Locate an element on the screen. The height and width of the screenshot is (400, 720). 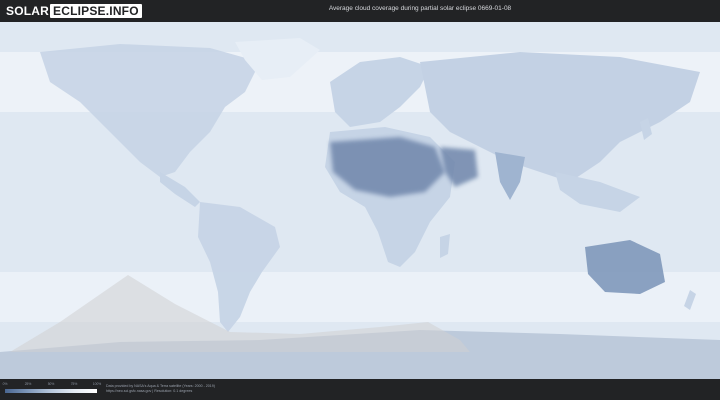
legend-tick: 100% is located at coordinates (97, 384).